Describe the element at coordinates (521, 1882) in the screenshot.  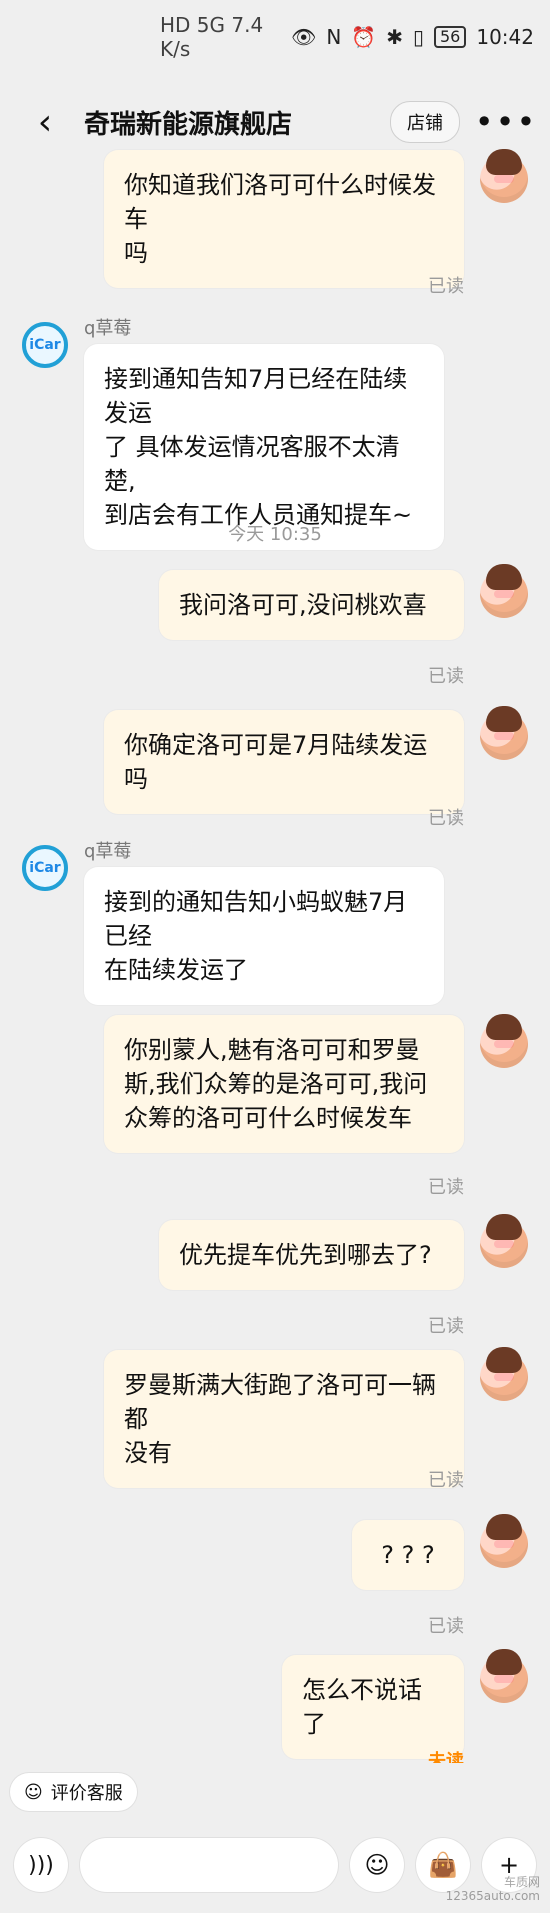
I see `watermark-line1: 车质网` at that location.